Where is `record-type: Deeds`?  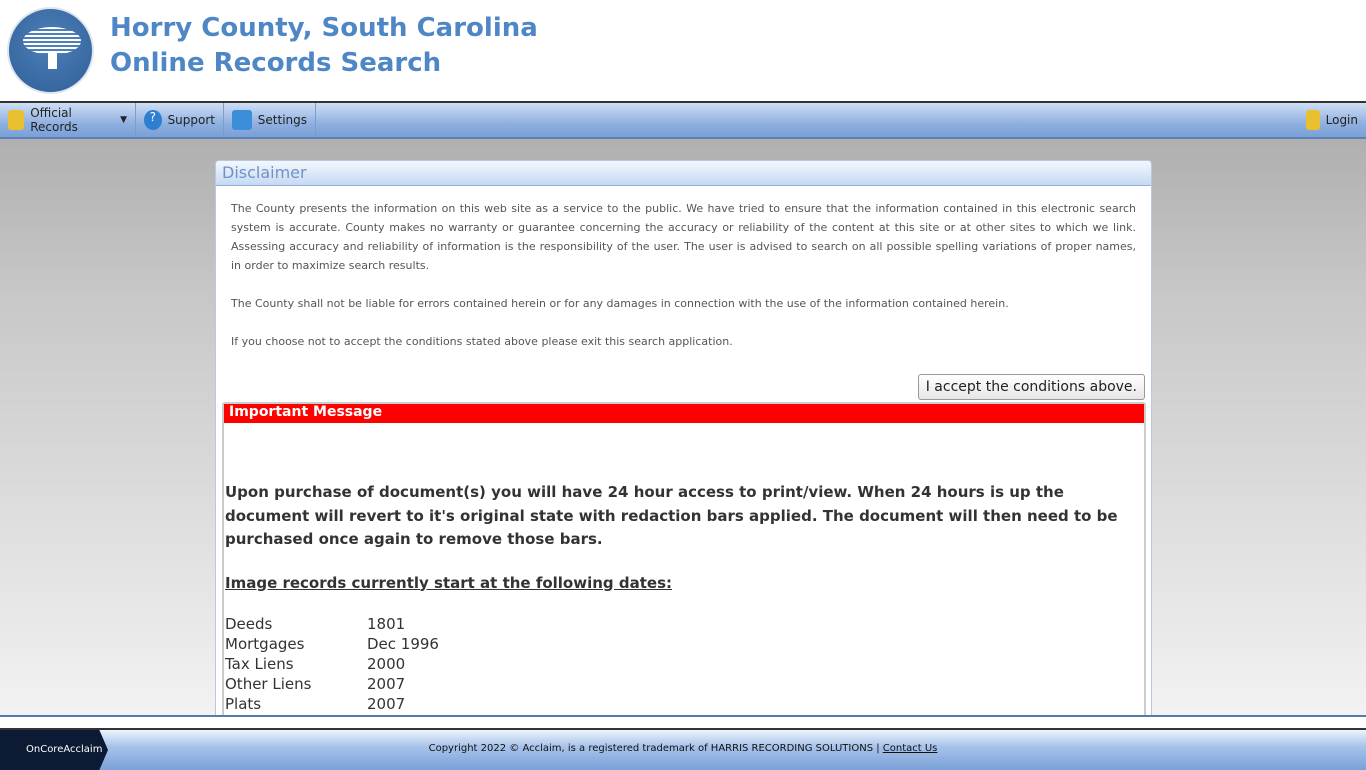 record-type: Deeds is located at coordinates (249, 624).